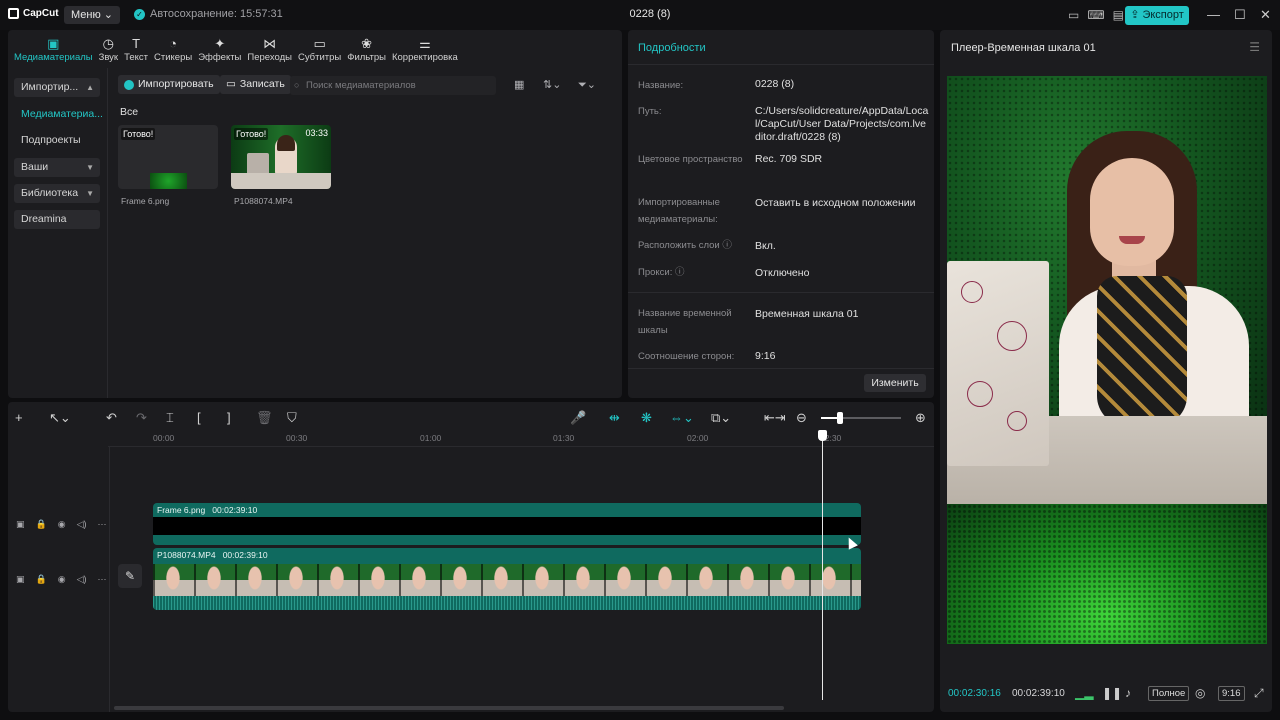 The width and height of the screenshot is (1280, 720). I want to click on hamburger-menu-icon: ☰, so click(1254, 47).